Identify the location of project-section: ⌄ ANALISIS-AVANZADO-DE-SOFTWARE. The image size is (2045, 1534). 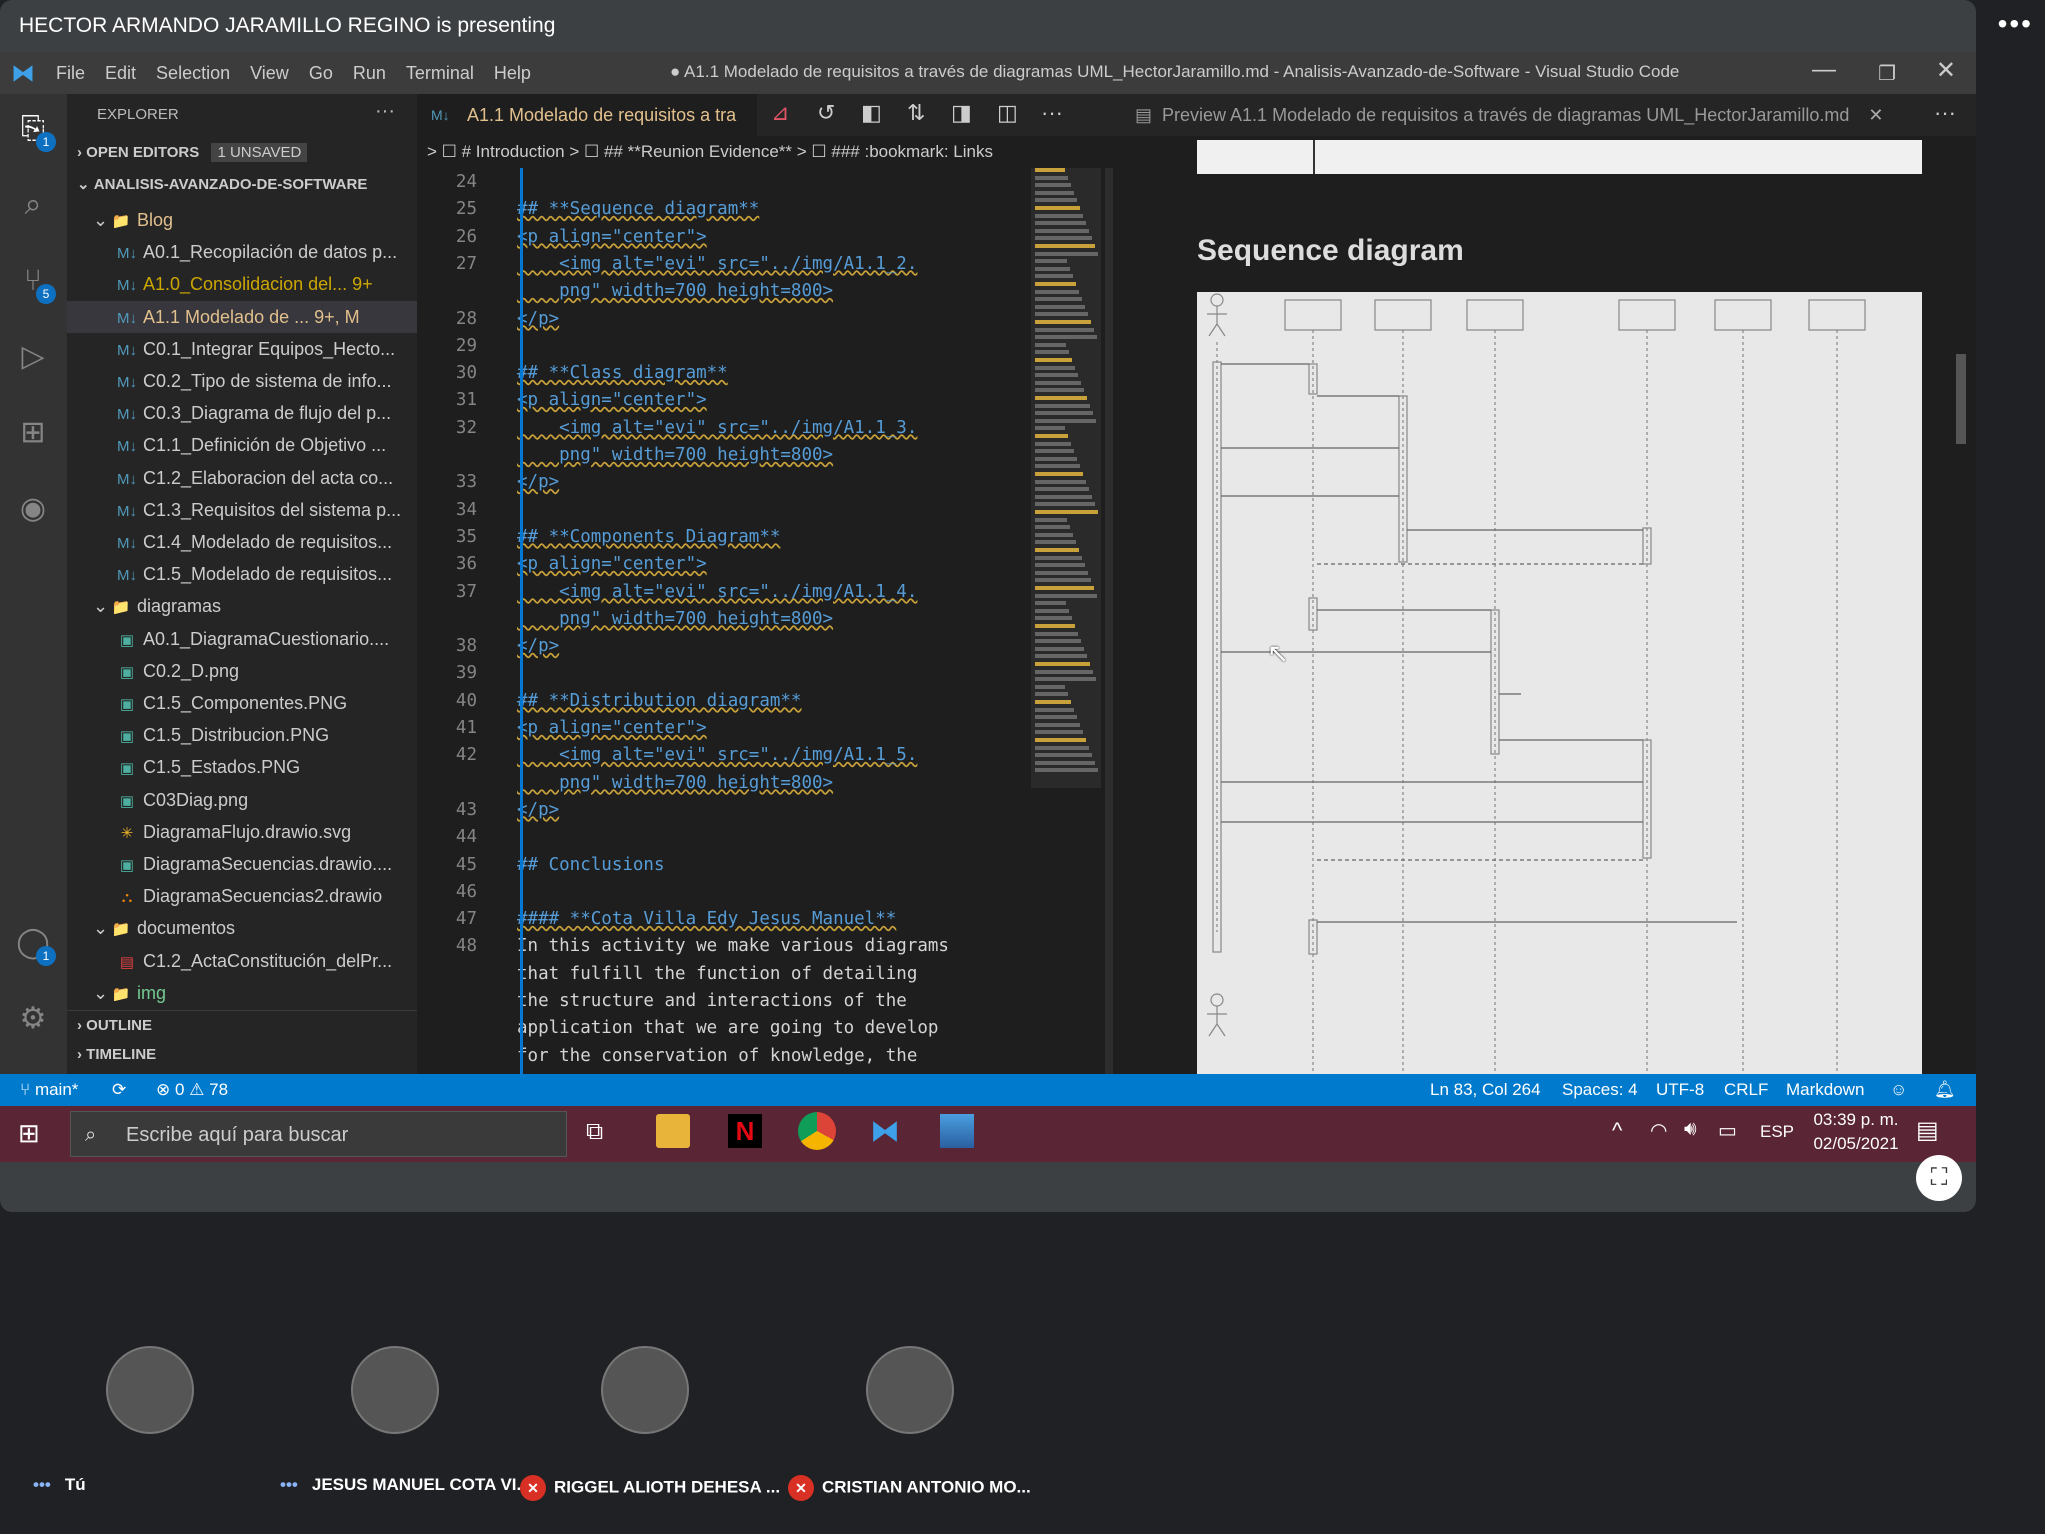
(242, 185).